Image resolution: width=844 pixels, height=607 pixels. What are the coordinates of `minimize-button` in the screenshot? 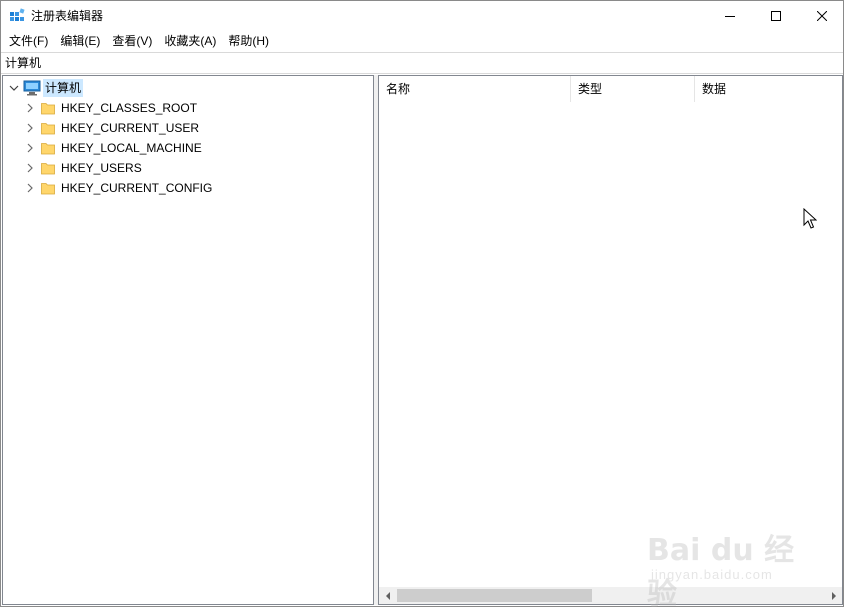 It's located at (730, 16).